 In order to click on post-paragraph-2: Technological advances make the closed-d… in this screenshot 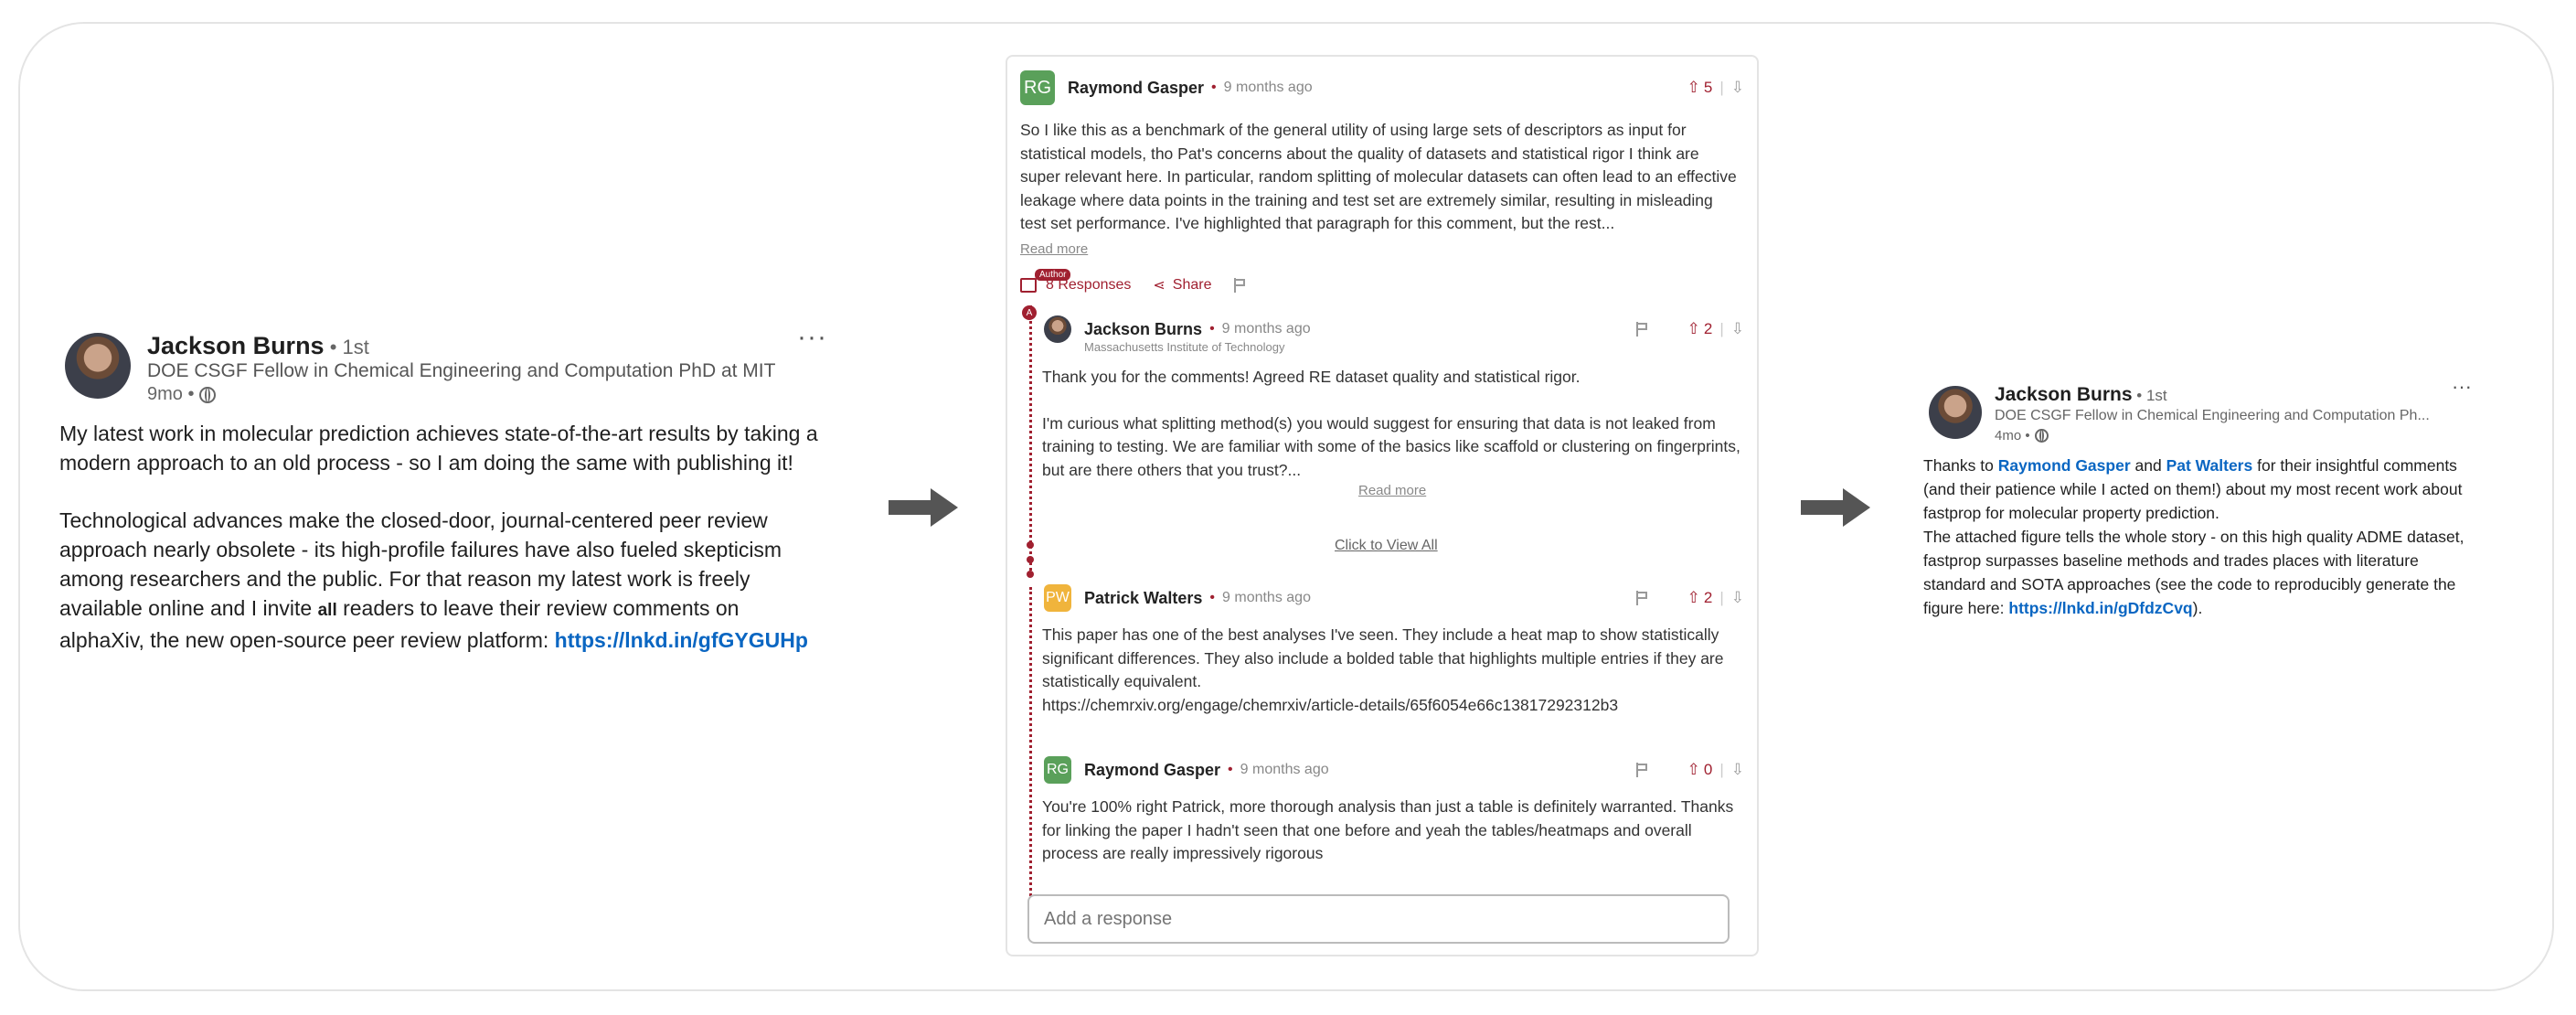, I will do `click(443, 580)`.